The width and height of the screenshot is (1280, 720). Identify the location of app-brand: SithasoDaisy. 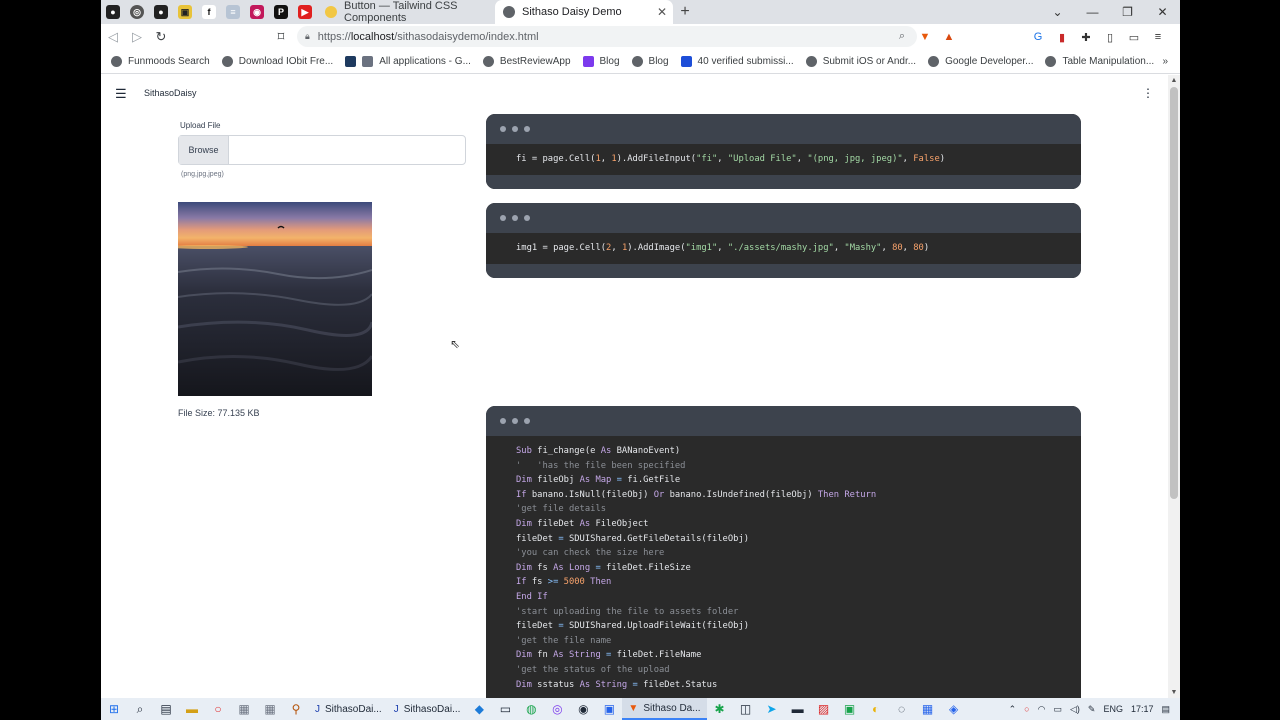
(170, 93).